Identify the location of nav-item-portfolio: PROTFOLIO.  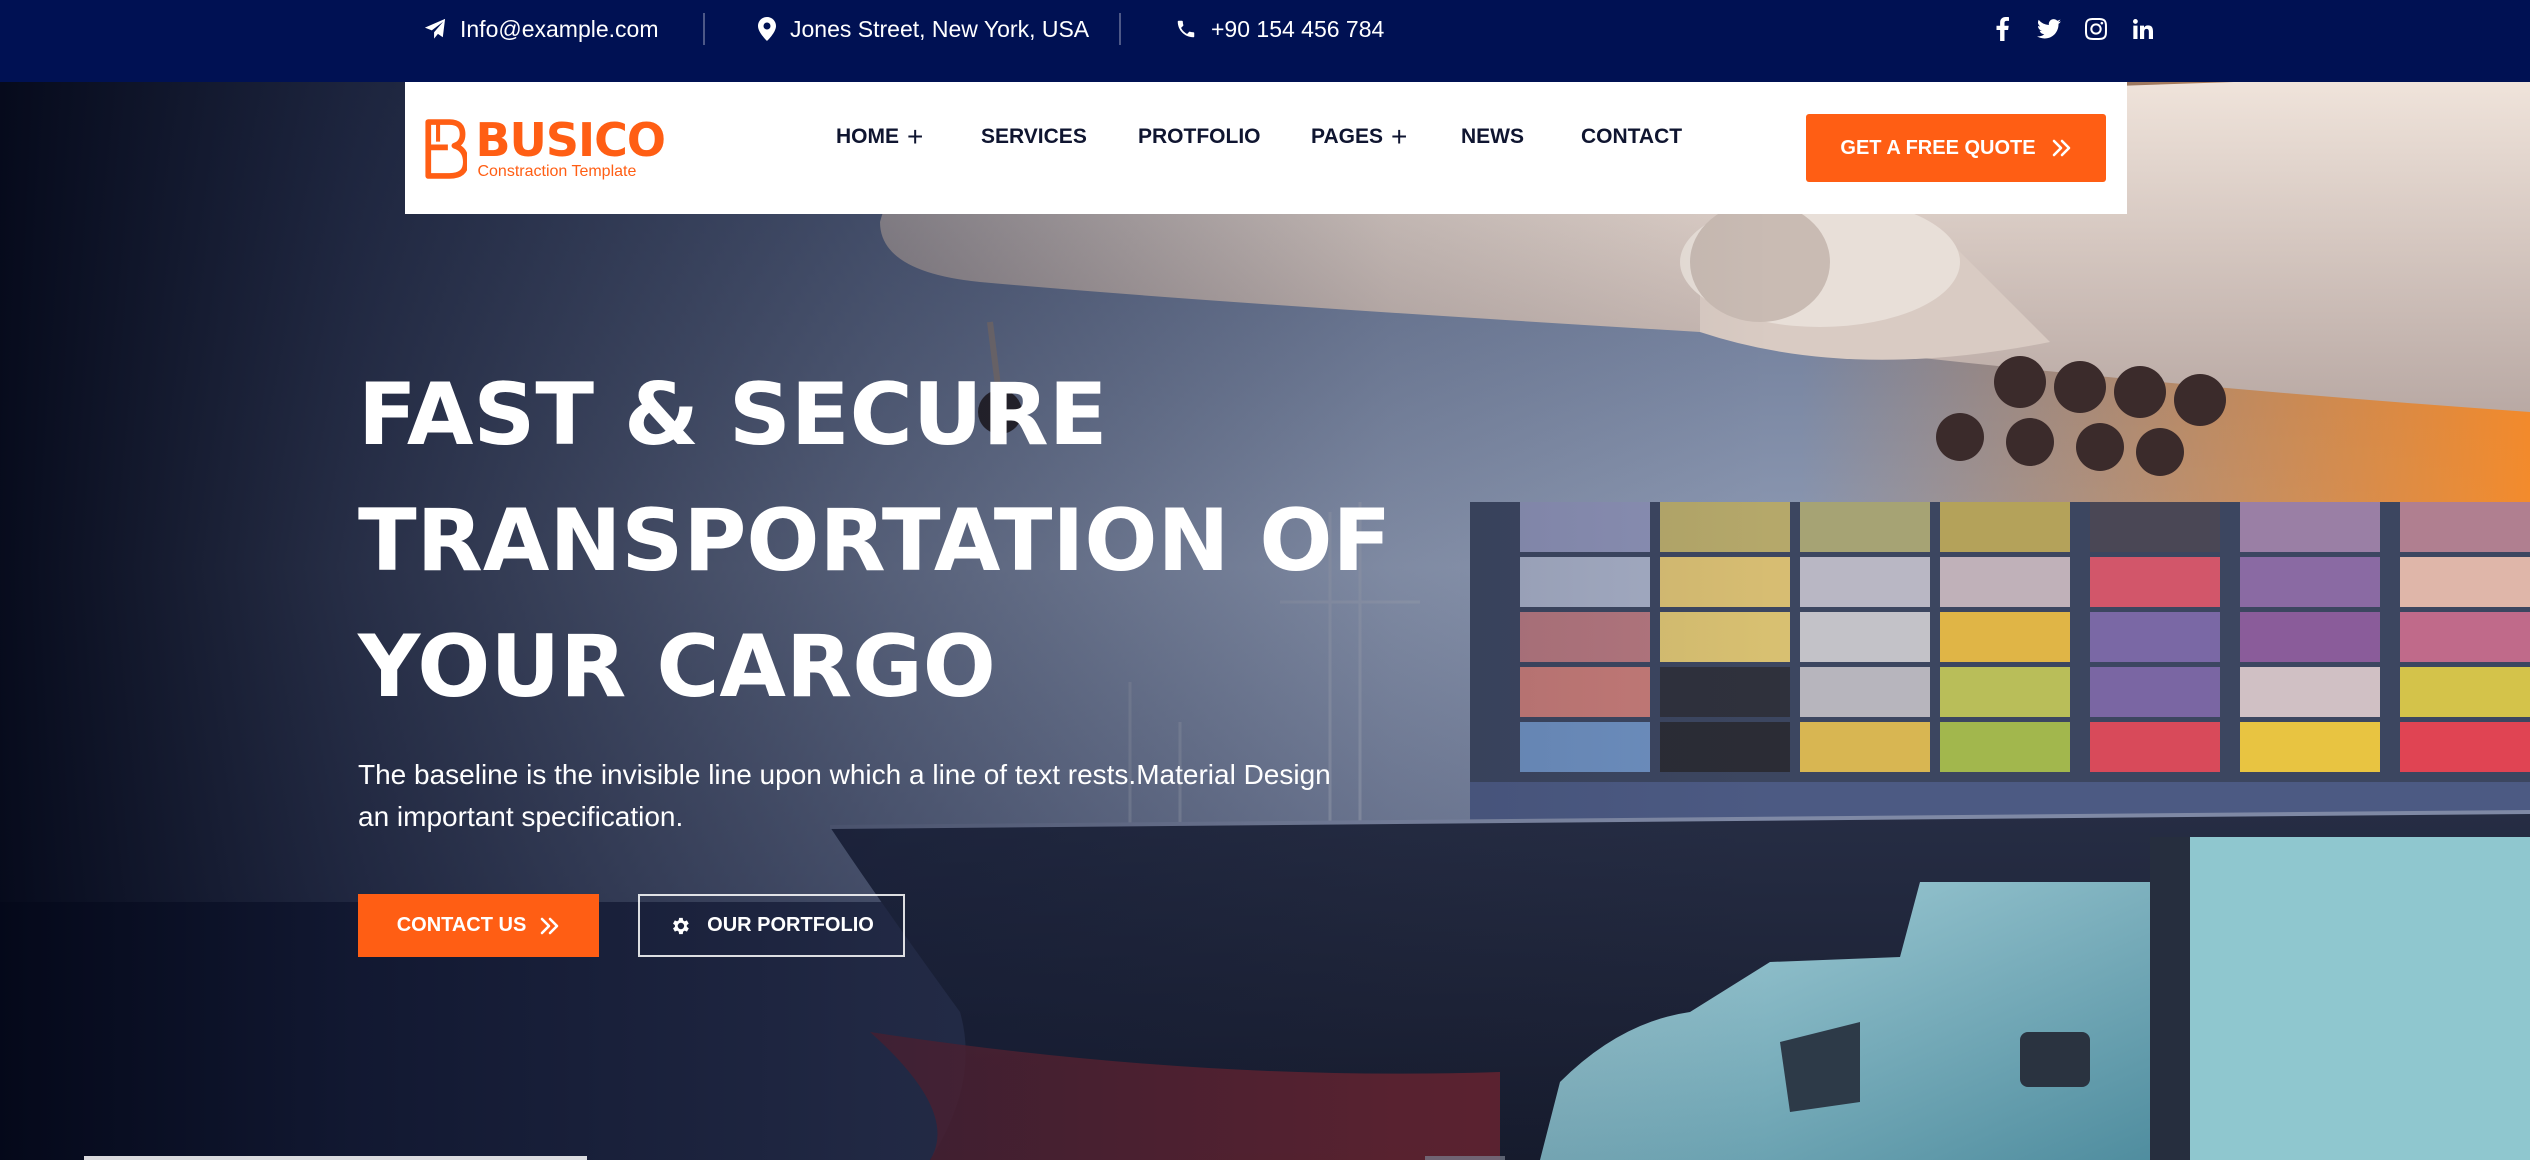
(1199, 137).